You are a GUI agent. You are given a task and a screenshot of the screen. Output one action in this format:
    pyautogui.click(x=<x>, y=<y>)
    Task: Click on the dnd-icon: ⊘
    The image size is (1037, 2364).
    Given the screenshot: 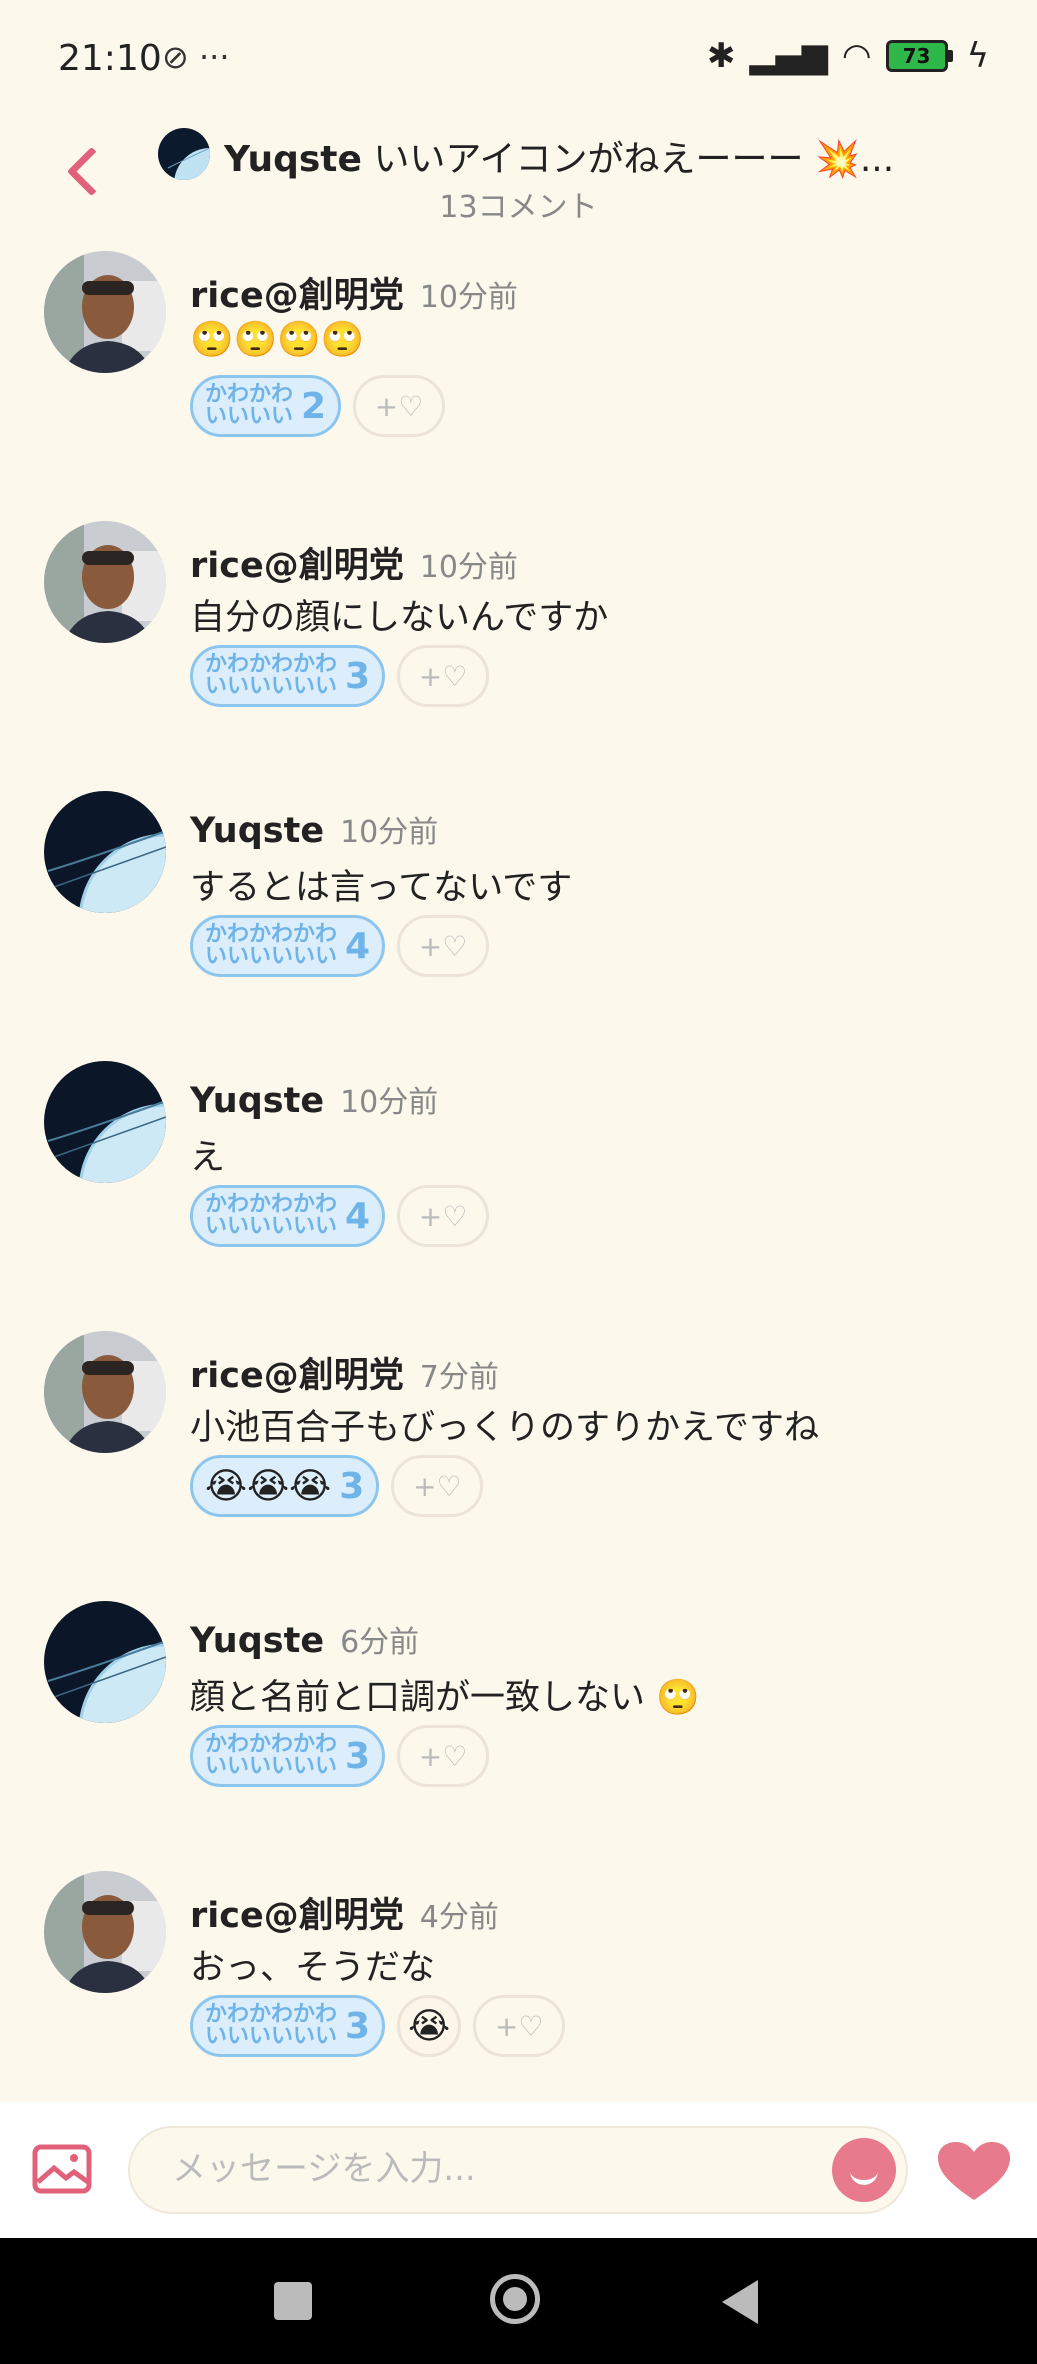 What is the action you would take?
    pyautogui.click(x=175, y=57)
    